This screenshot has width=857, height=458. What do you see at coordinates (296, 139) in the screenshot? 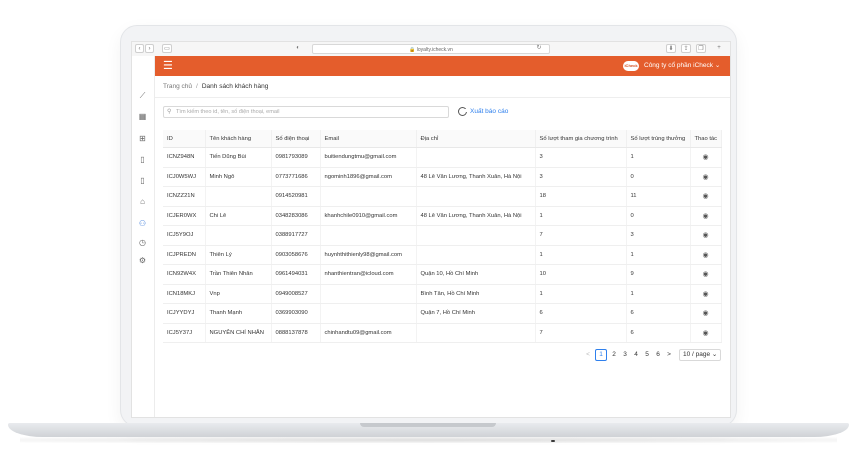
I see `column-header: Số điện thoại` at bounding box center [296, 139].